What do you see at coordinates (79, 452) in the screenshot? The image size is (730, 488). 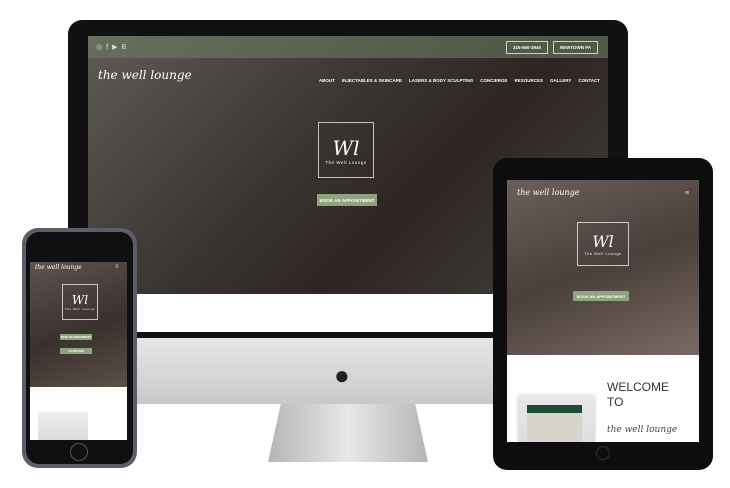 I see `phone-home-button` at bounding box center [79, 452].